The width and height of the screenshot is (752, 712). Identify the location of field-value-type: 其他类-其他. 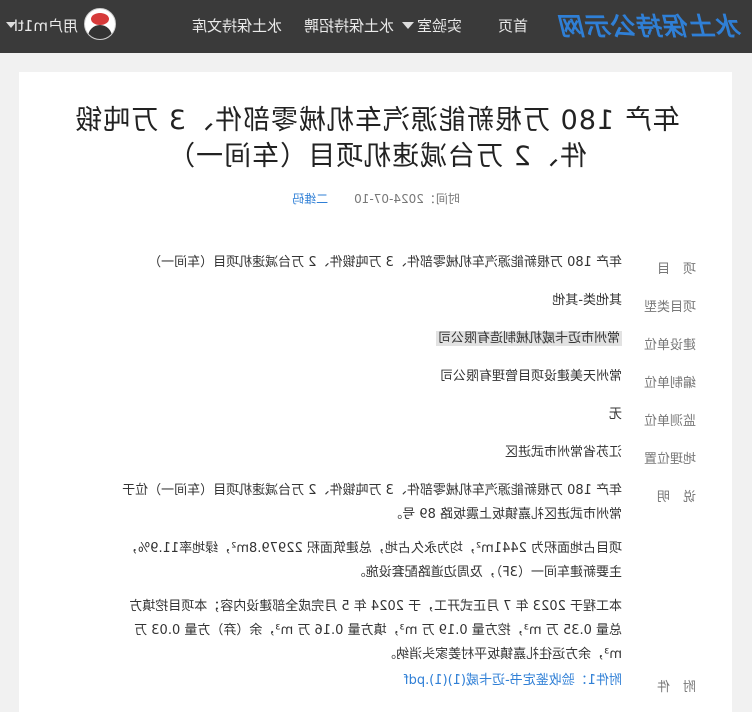
(587, 300).